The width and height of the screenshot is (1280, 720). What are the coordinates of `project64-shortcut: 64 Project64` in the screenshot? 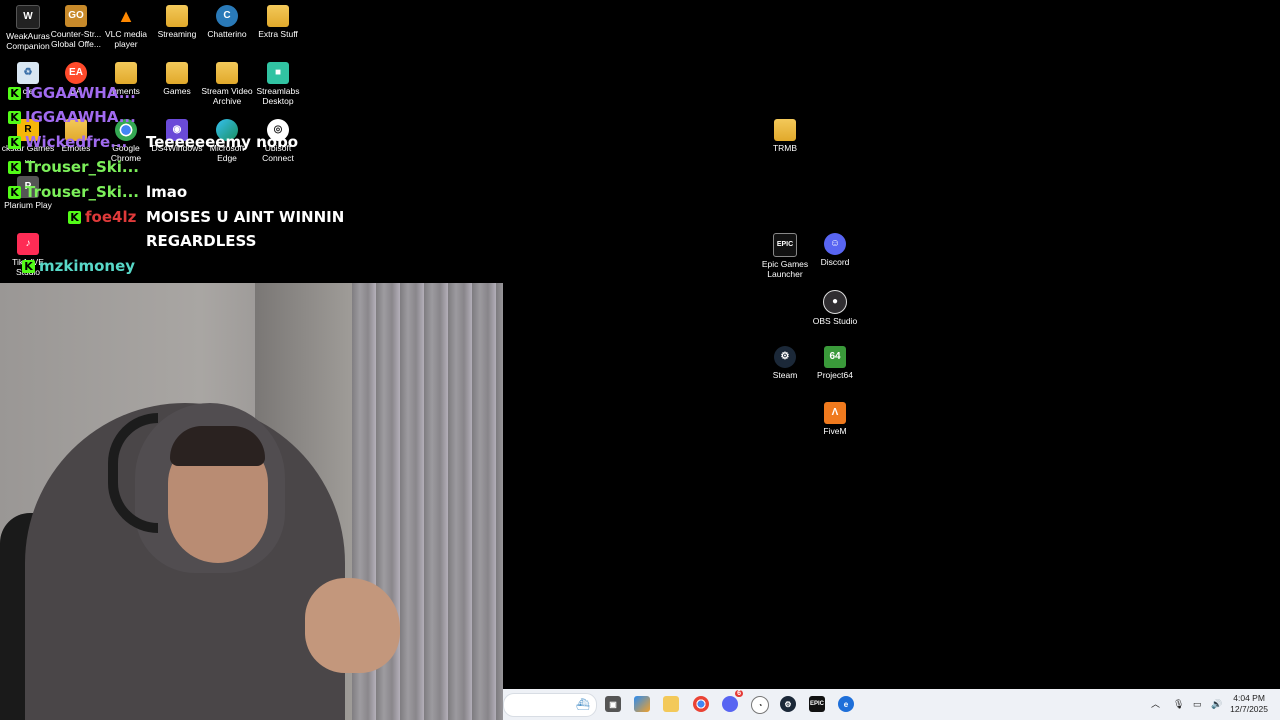 It's located at (835, 363).